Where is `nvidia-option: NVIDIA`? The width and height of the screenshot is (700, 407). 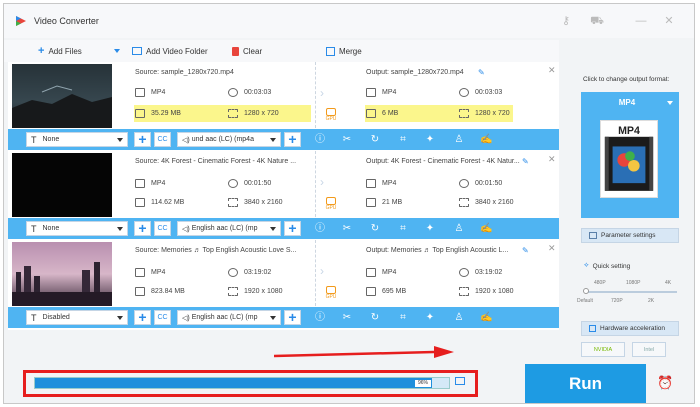 nvidia-option: NVIDIA is located at coordinates (603, 349).